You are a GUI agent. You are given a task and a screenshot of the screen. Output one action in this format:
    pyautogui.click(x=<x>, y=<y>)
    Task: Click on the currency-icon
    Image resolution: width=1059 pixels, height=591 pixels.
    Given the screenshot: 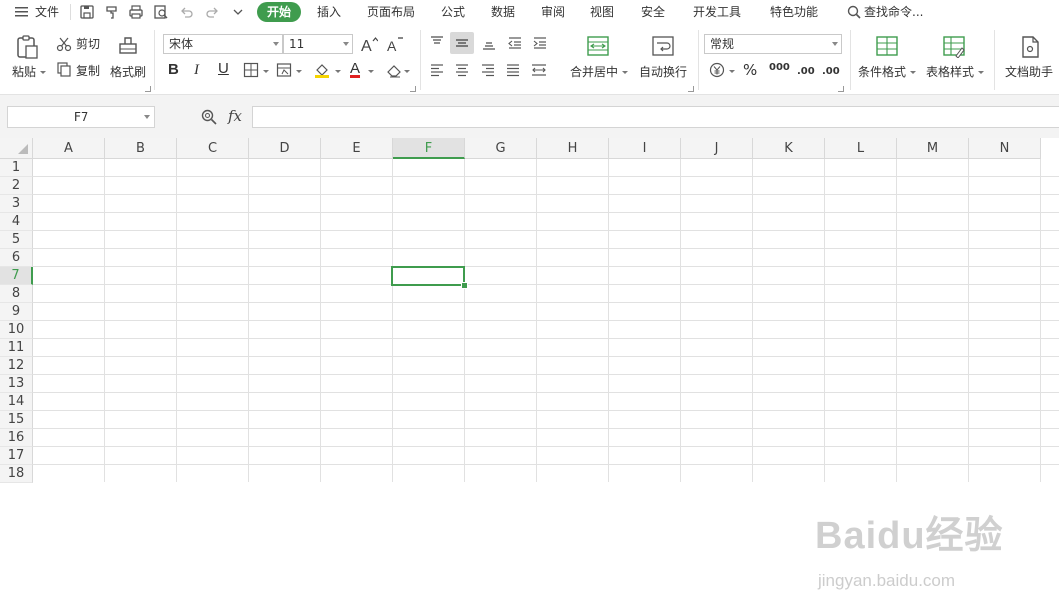 What is the action you would take?
    pyautogui.click(x=717, y=70)
    